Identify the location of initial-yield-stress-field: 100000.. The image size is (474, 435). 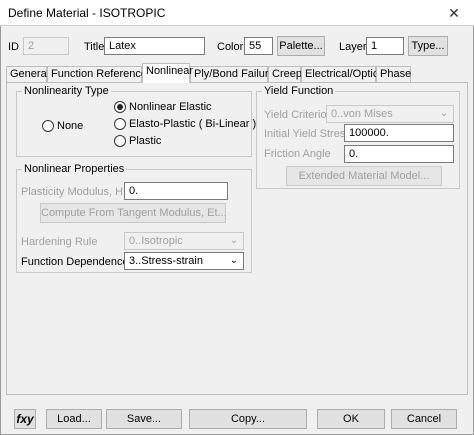
(399, 133).